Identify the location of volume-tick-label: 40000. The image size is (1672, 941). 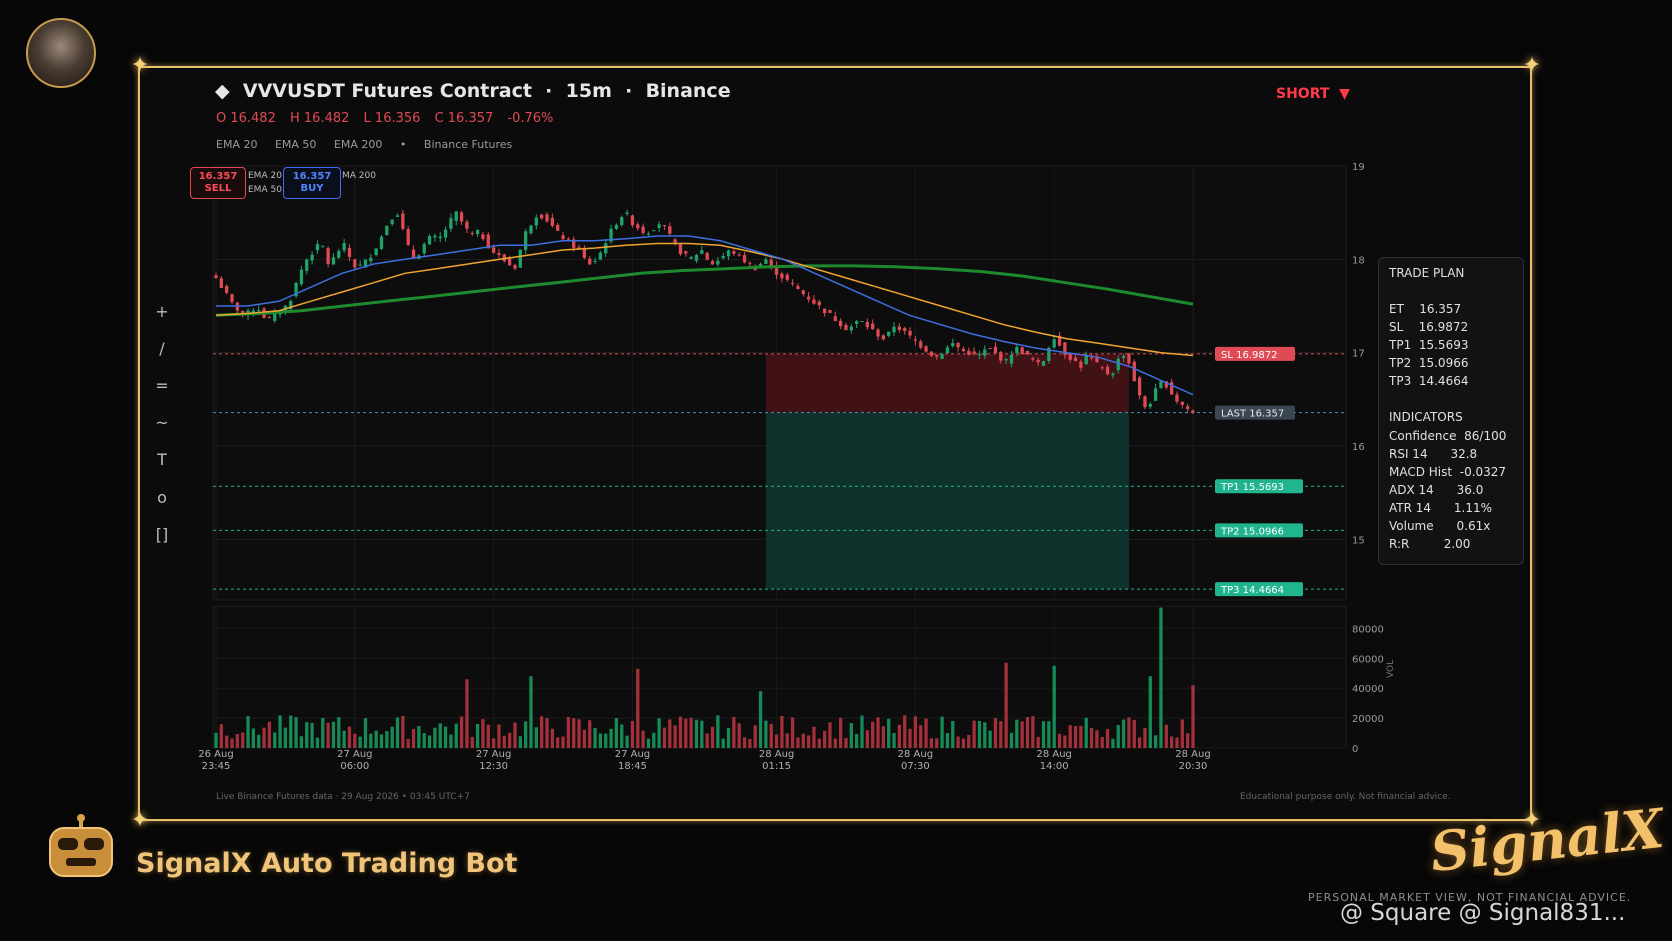
(1368, 689).